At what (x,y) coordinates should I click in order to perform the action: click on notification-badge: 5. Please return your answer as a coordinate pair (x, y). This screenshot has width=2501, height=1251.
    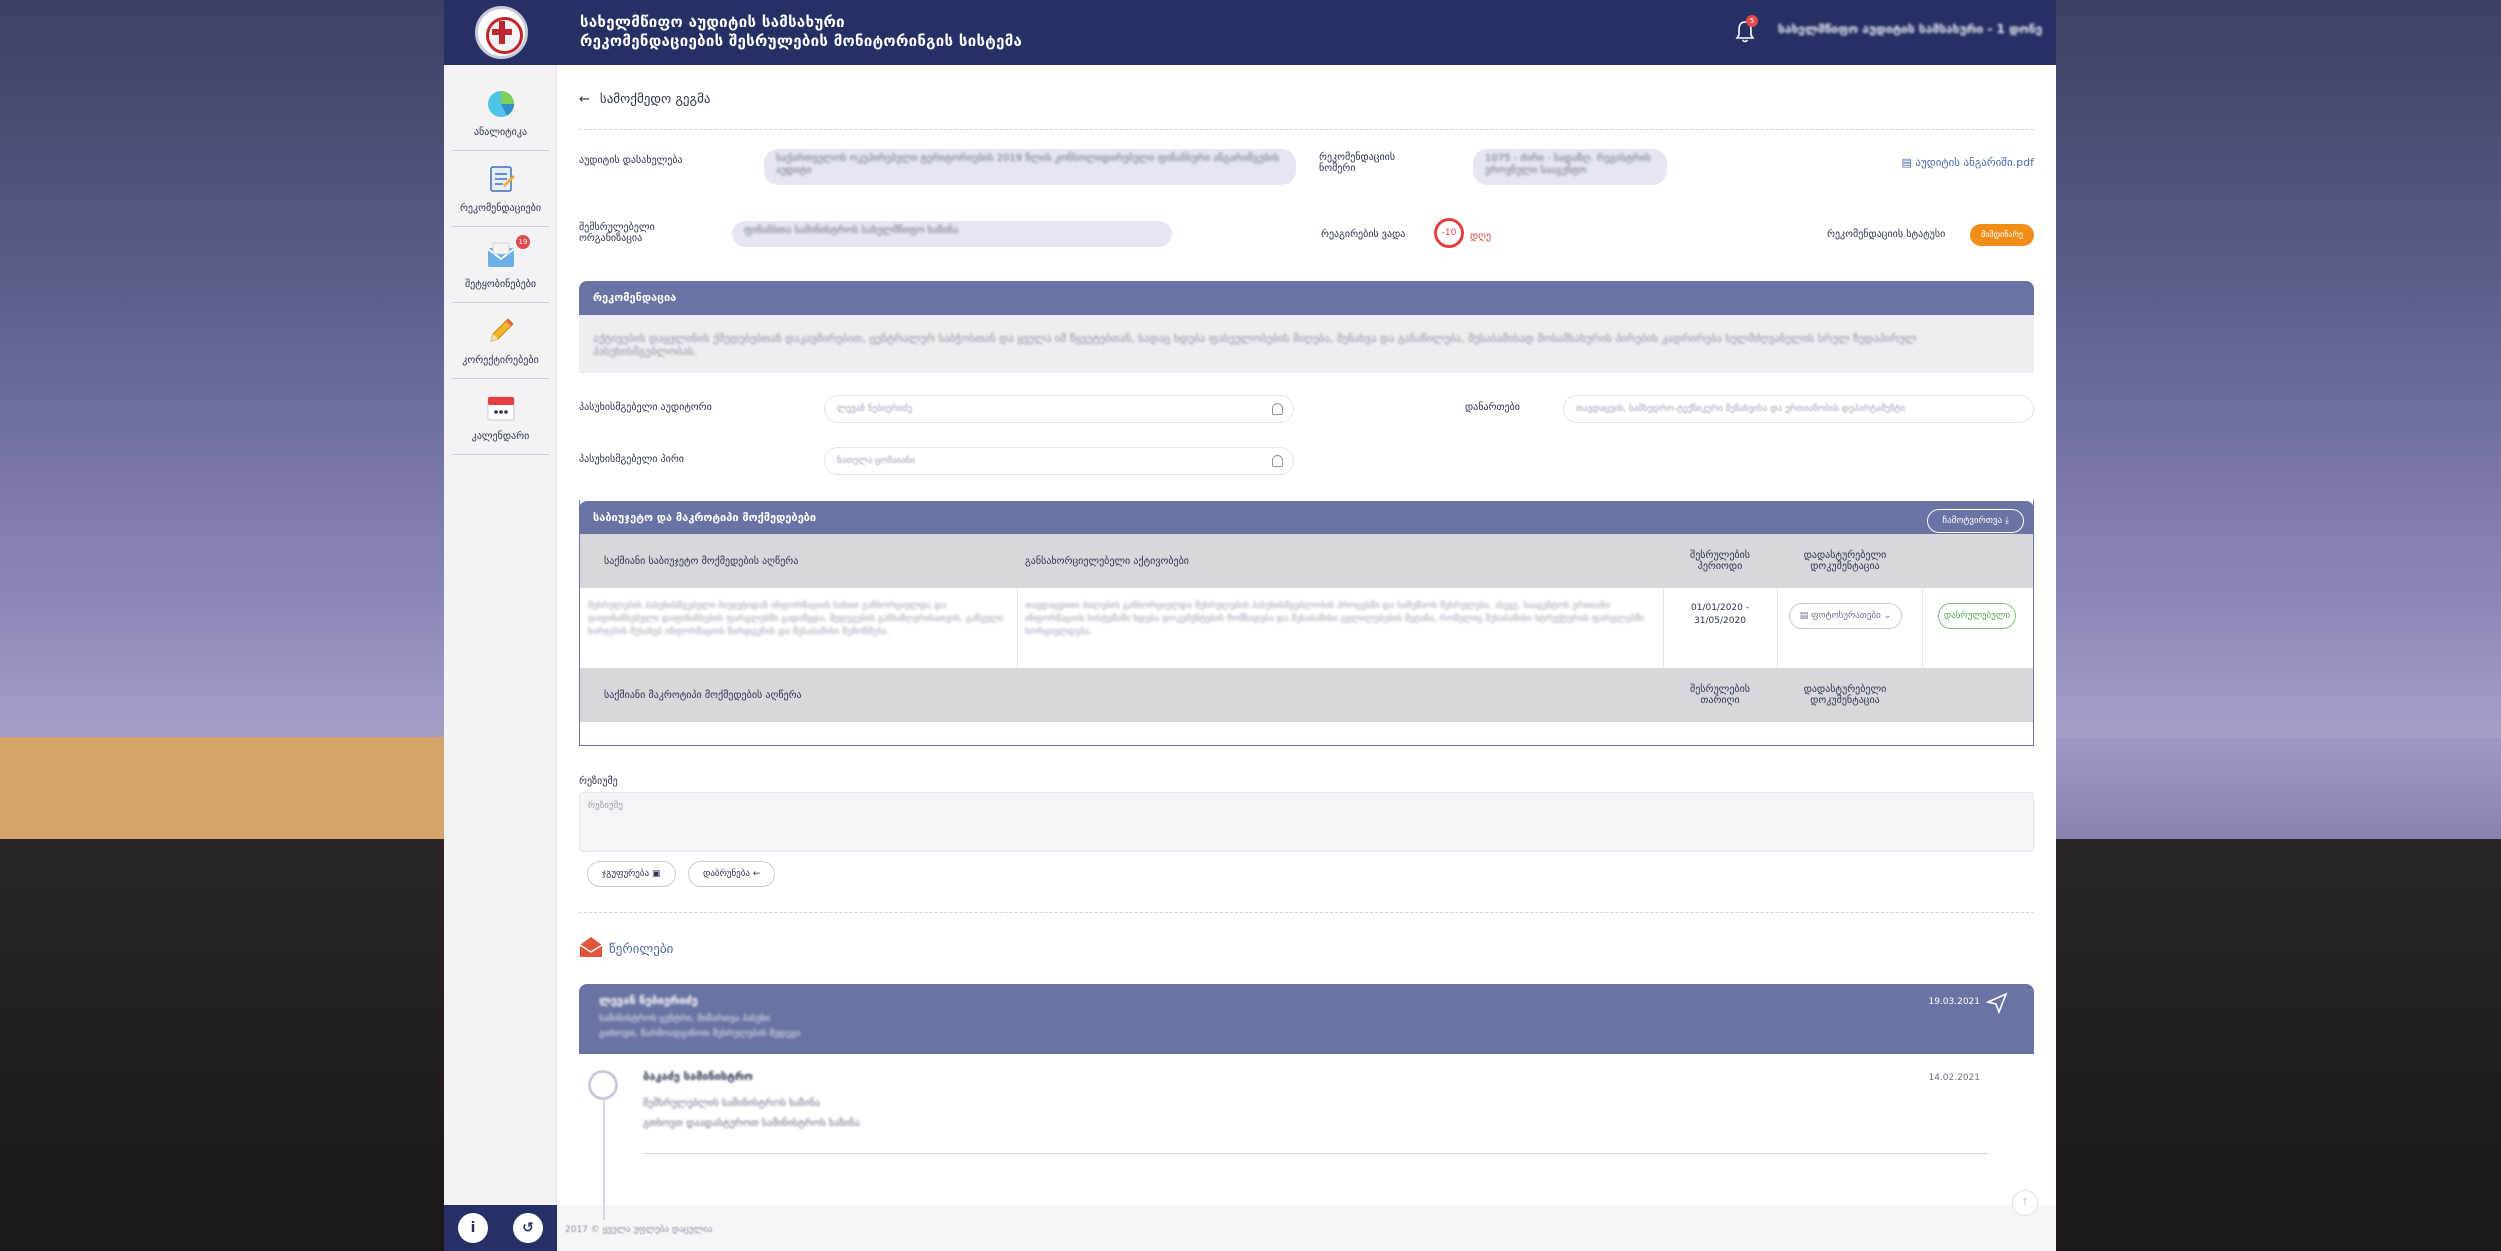
    Looking at the image, I should click on (1752, 21).